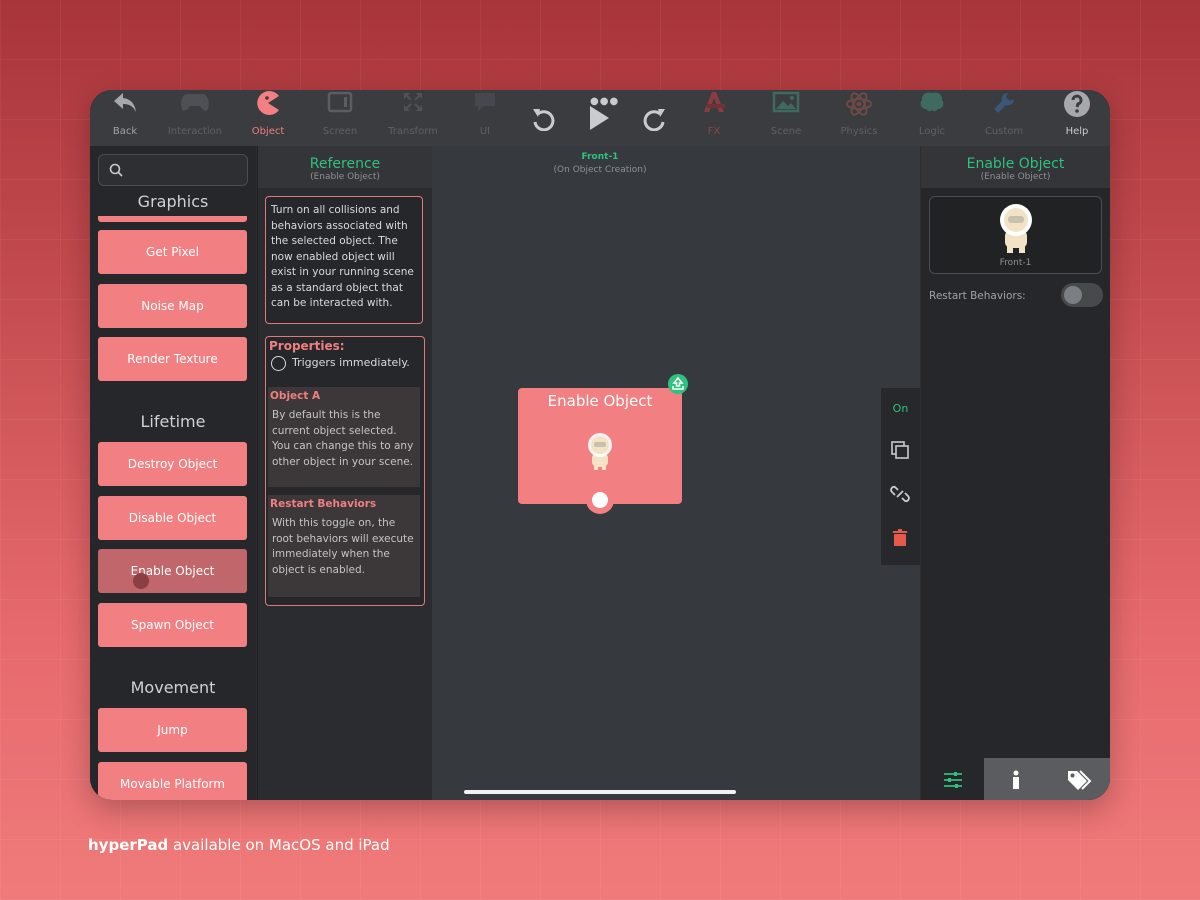 This screenshot has height=900, width=1200. I want to click on brand-tagline: available on MacOS and iPad, so click(279, 845).